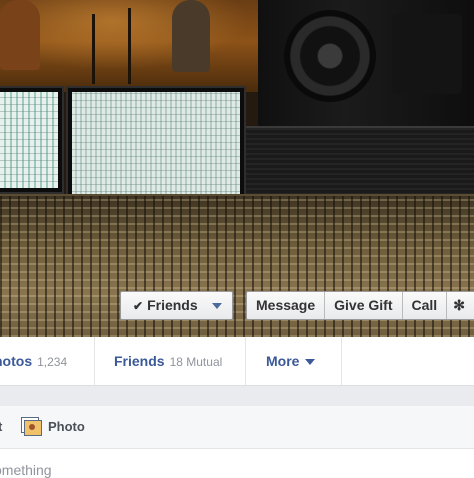 The height and width of the screenshot is (478, 474). Describe the element at coordinates (26, 470) in the screenshot. I see `composer-input: omething` at that location.